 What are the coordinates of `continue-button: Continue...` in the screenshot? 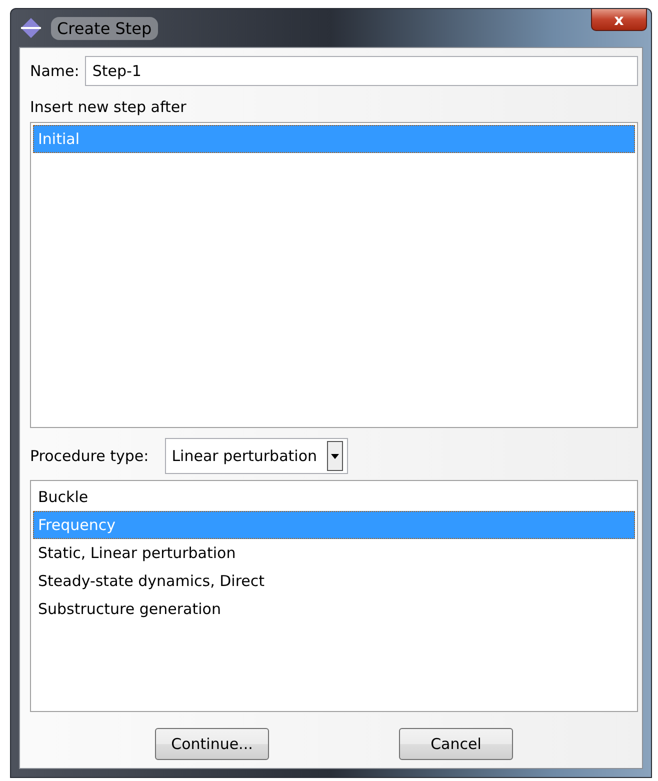 It's located at (212, 744).